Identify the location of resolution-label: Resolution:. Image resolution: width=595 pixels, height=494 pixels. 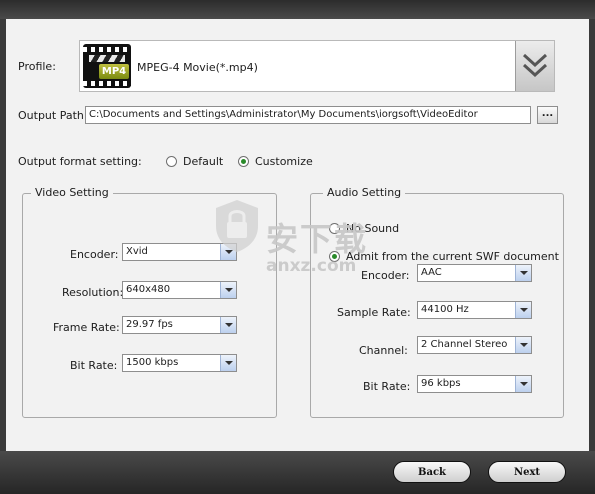
(93, 292).